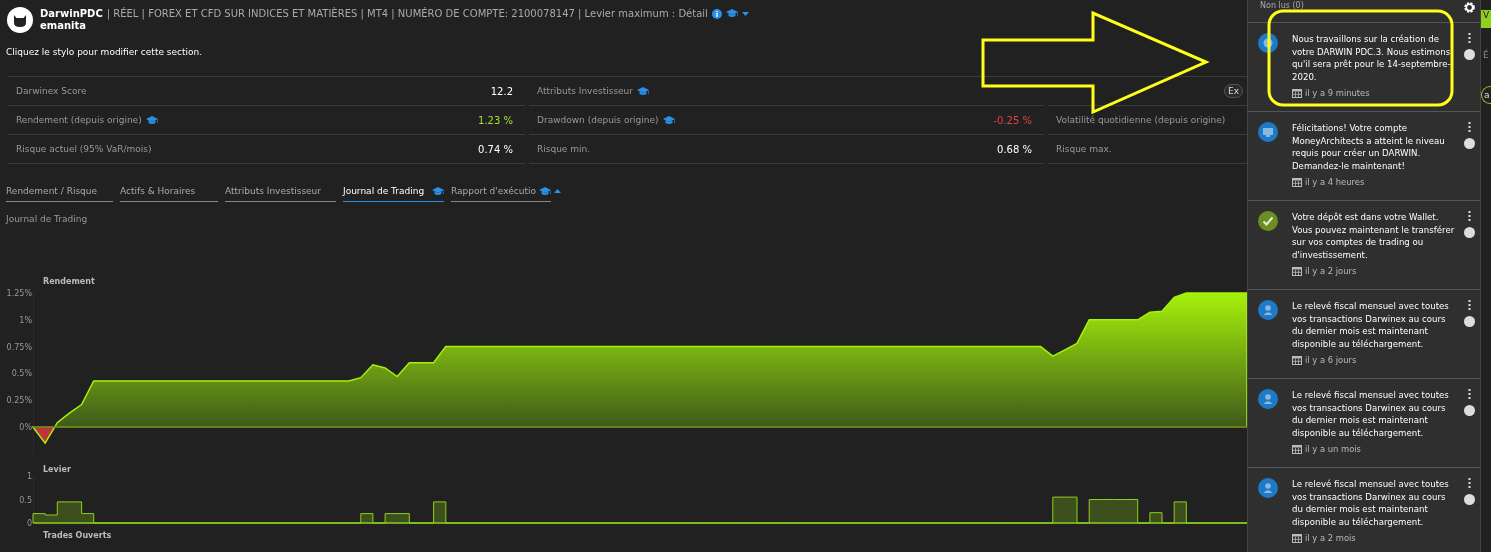 Image resolution: width=1491 pixels, height=552 pixels. I want to click on stat-label: Volatilité quotidienne (depuis origine), so click(1141, 120).